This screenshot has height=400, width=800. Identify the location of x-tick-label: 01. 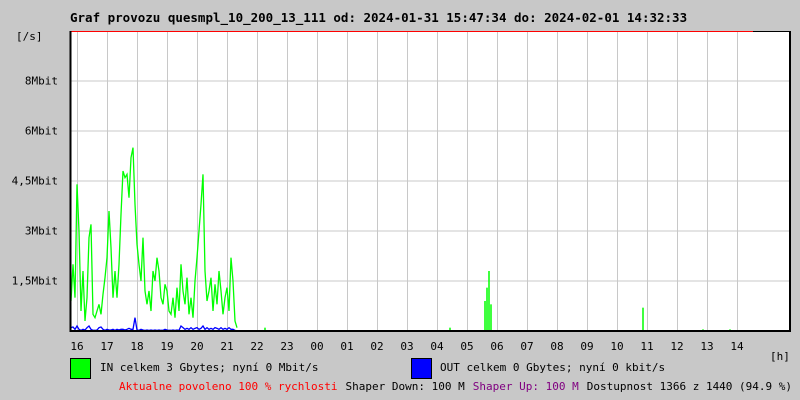
(347, 346).